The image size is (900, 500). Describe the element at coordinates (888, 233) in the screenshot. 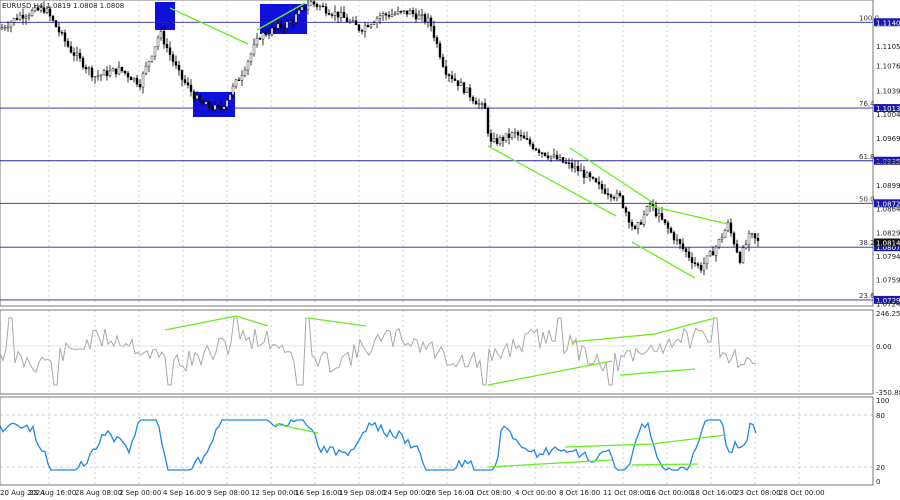

I see `price-tick: 1.0829` at that location.